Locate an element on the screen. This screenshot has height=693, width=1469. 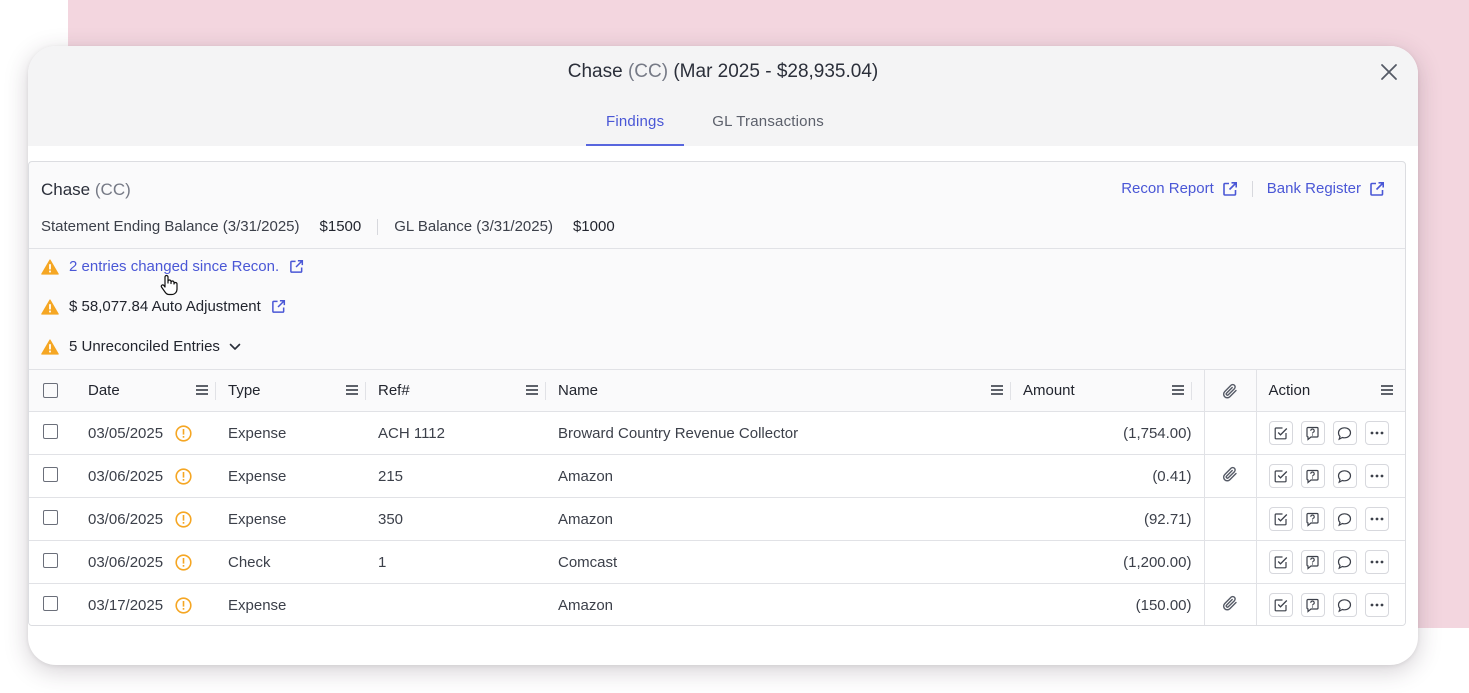
header-attachment is located at coordinates (1230, 390).